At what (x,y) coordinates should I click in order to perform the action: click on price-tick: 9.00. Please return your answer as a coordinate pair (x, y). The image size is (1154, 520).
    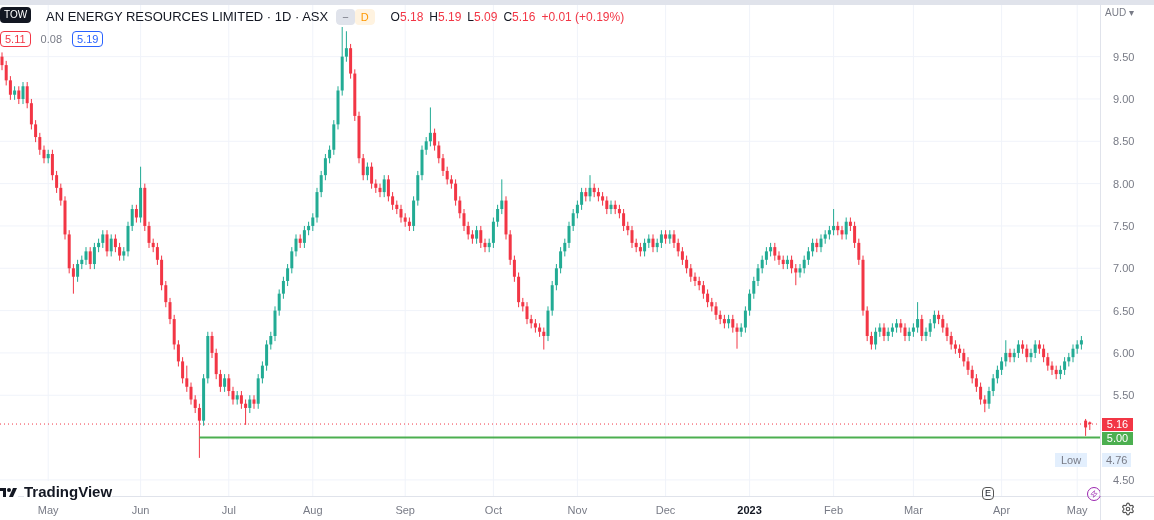
    Looking at the image, I should click on (1124, 98).